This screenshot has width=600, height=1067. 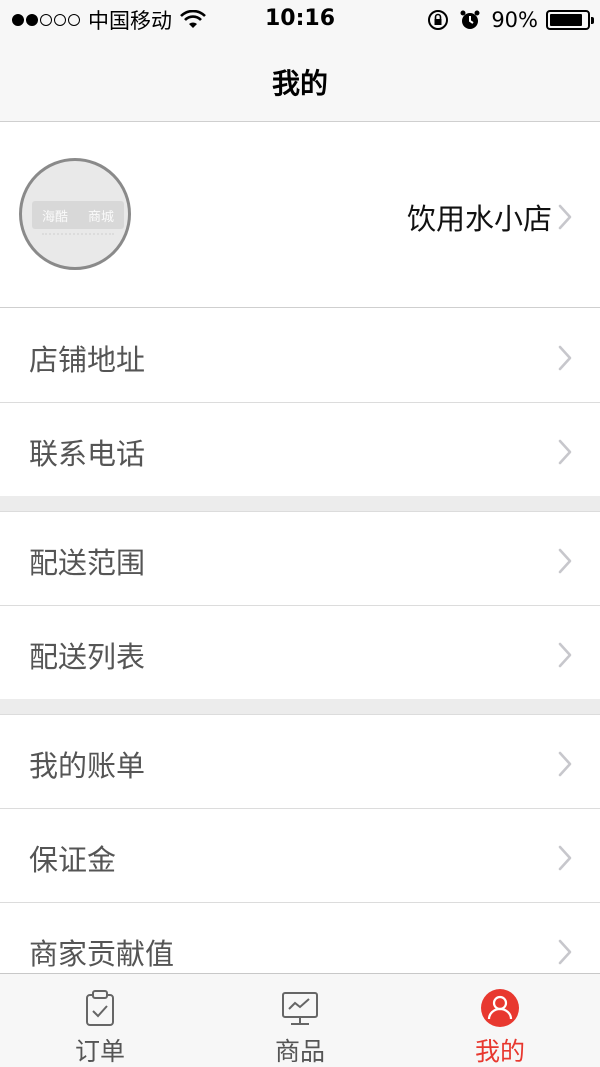 I want to click on avatar: 海酷 商城, so click(x=75, y=214).